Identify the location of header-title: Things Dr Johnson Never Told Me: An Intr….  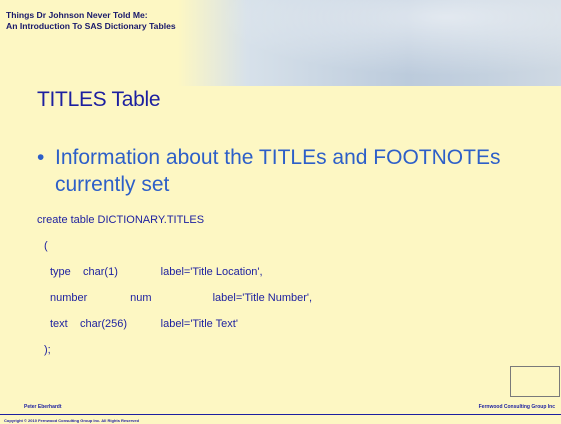
(91, 21).